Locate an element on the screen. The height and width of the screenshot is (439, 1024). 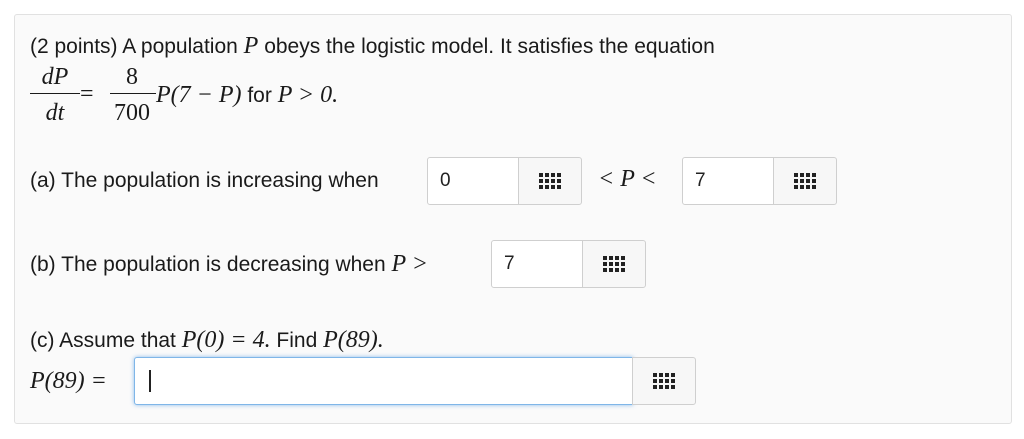
eq-cond: P > 0. is located at coordinates (308, 95).